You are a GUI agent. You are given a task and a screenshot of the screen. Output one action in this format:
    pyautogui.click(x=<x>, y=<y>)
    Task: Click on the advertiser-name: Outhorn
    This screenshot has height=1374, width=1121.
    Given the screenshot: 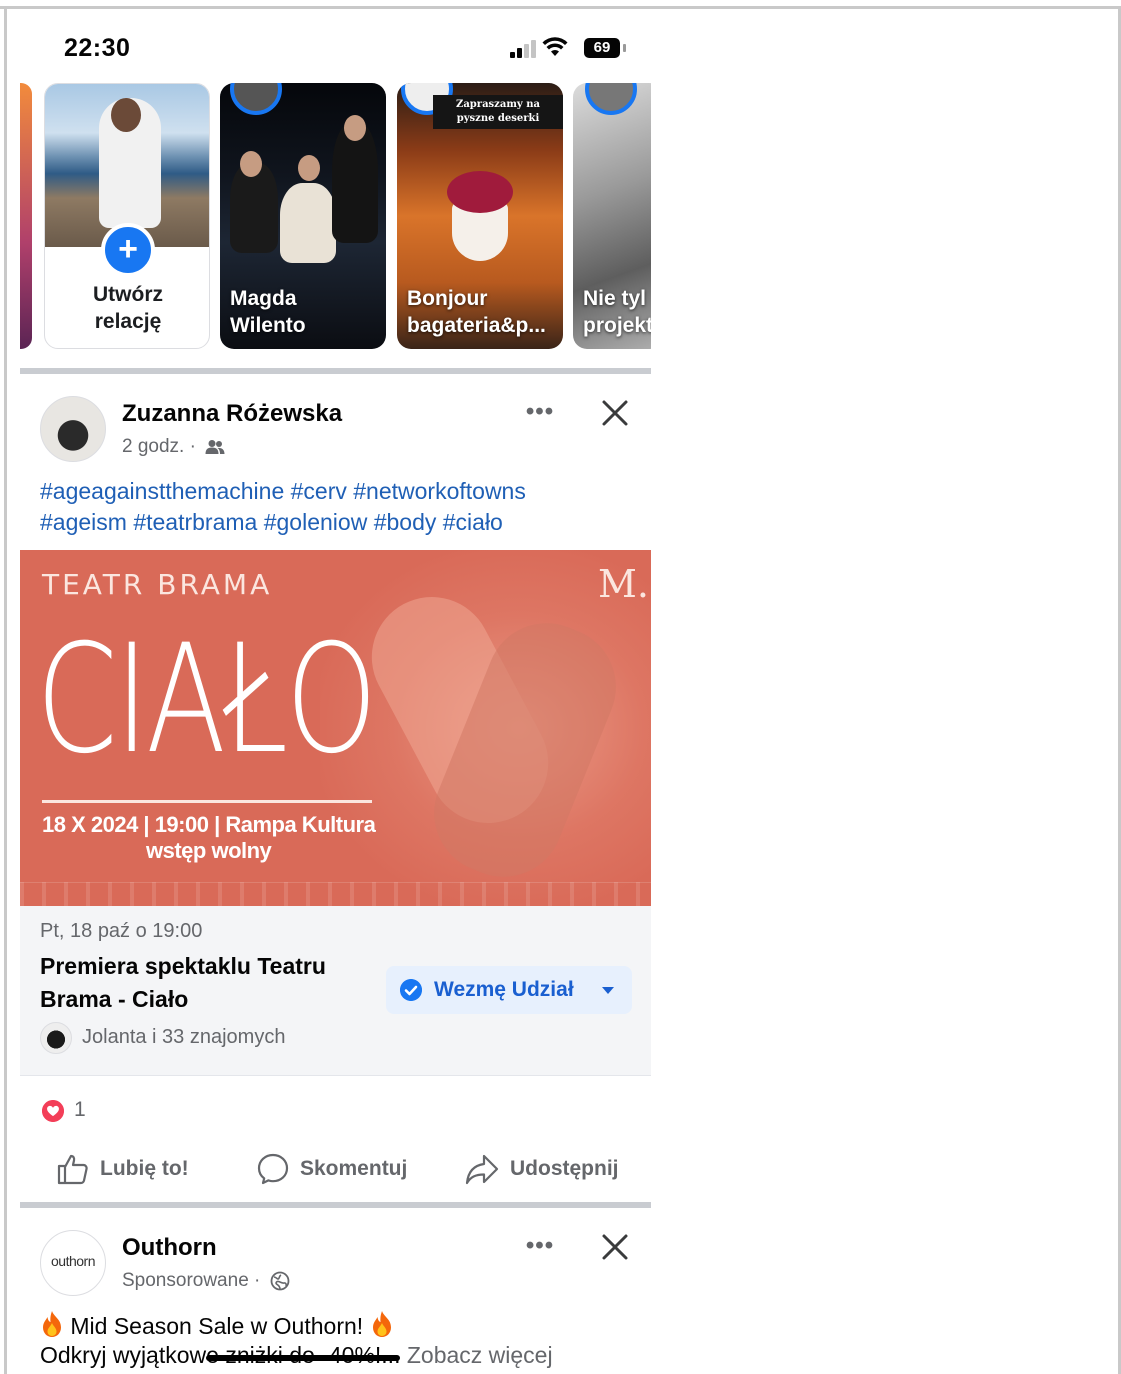 What is the action you would take?
    pyautogui.click(x=169, y=1248)
    